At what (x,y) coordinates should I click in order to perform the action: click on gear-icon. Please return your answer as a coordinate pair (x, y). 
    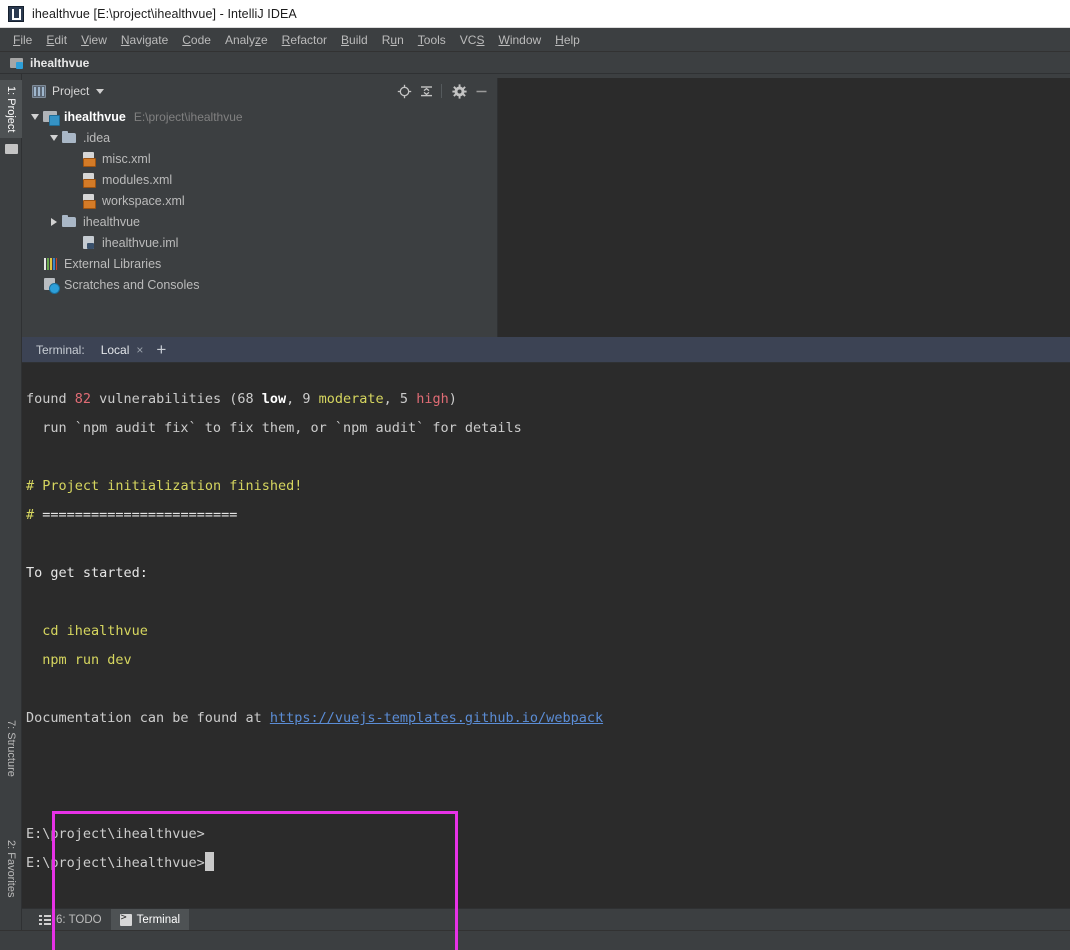
    Looking at the image, I should click on (459, 91).